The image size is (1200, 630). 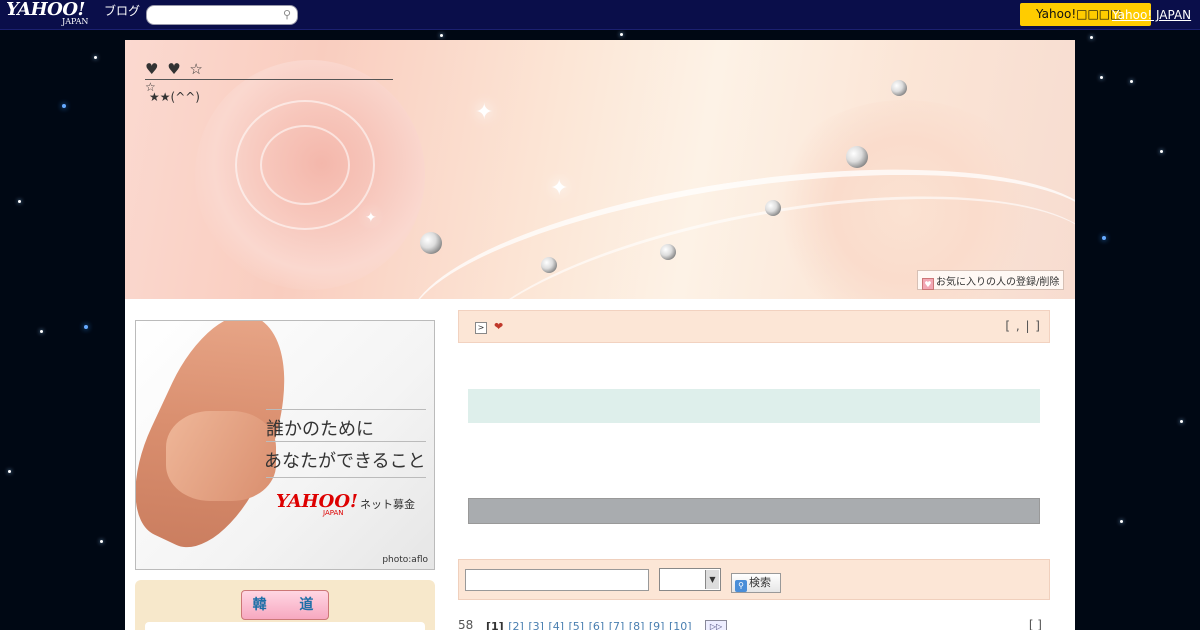 What do you see at coordinates (680, 625) in the screenshot?
I see `page-link: [10]` at bounding box center [680, 625].